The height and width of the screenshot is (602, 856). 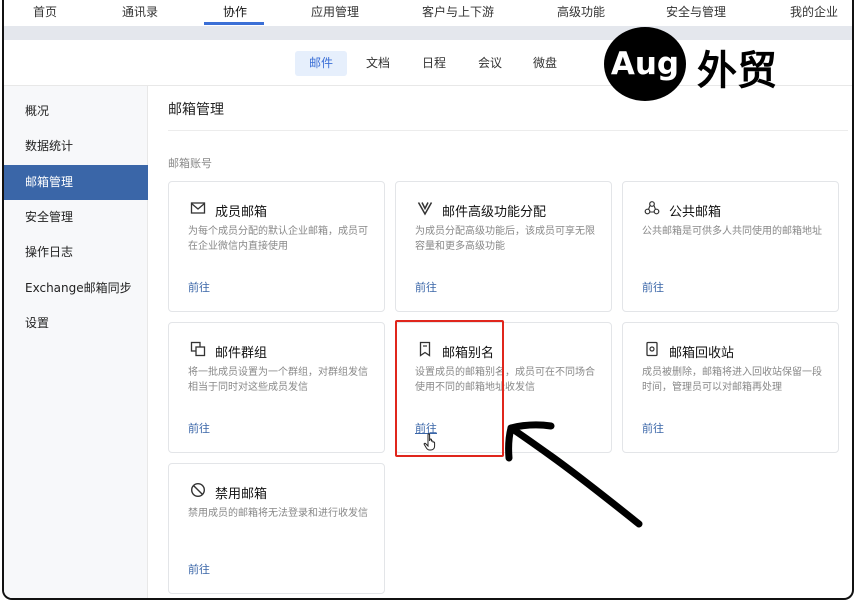 What do you see at coordinates (732, 231) in the screenshot?
I see `card-description: 公共邮箱是可供多人共同使用的邮箱地址` at bounding box center [732, 231].